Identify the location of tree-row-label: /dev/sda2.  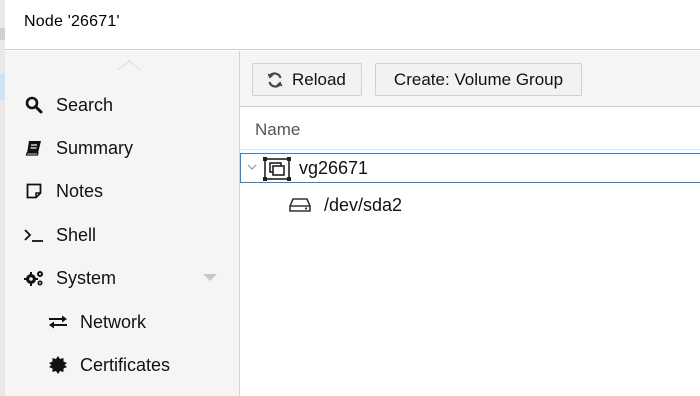
(363, 205).